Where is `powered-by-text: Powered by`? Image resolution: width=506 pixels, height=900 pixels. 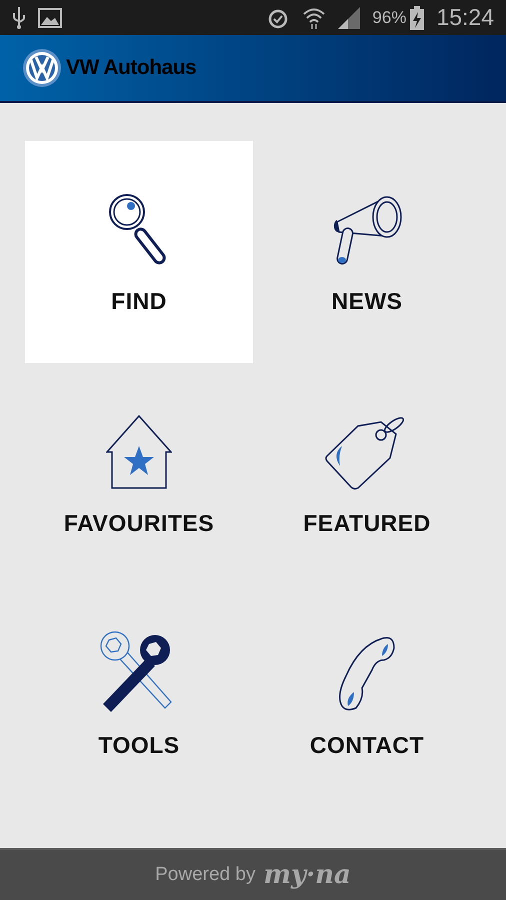 powered-by-text: Powered by is located at coordinates (205, 874).